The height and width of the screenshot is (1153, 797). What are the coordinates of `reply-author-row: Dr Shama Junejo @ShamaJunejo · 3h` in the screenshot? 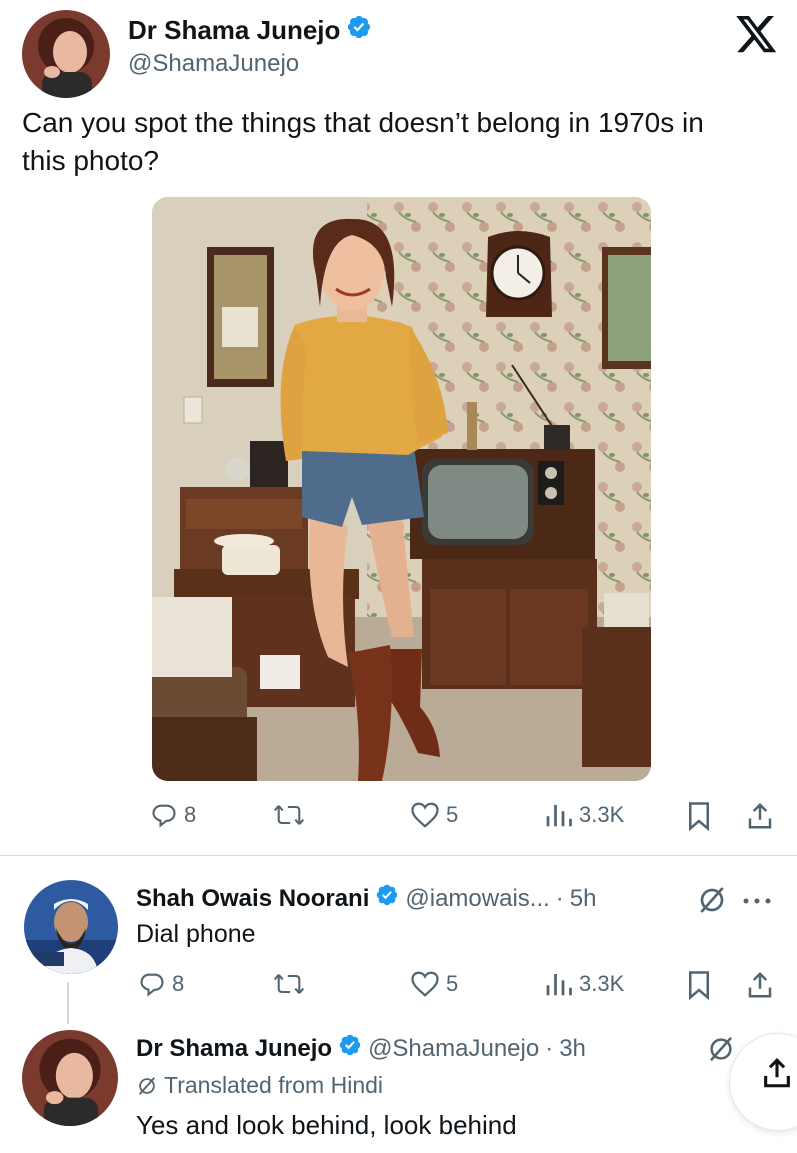 It's located at (361, 1048).